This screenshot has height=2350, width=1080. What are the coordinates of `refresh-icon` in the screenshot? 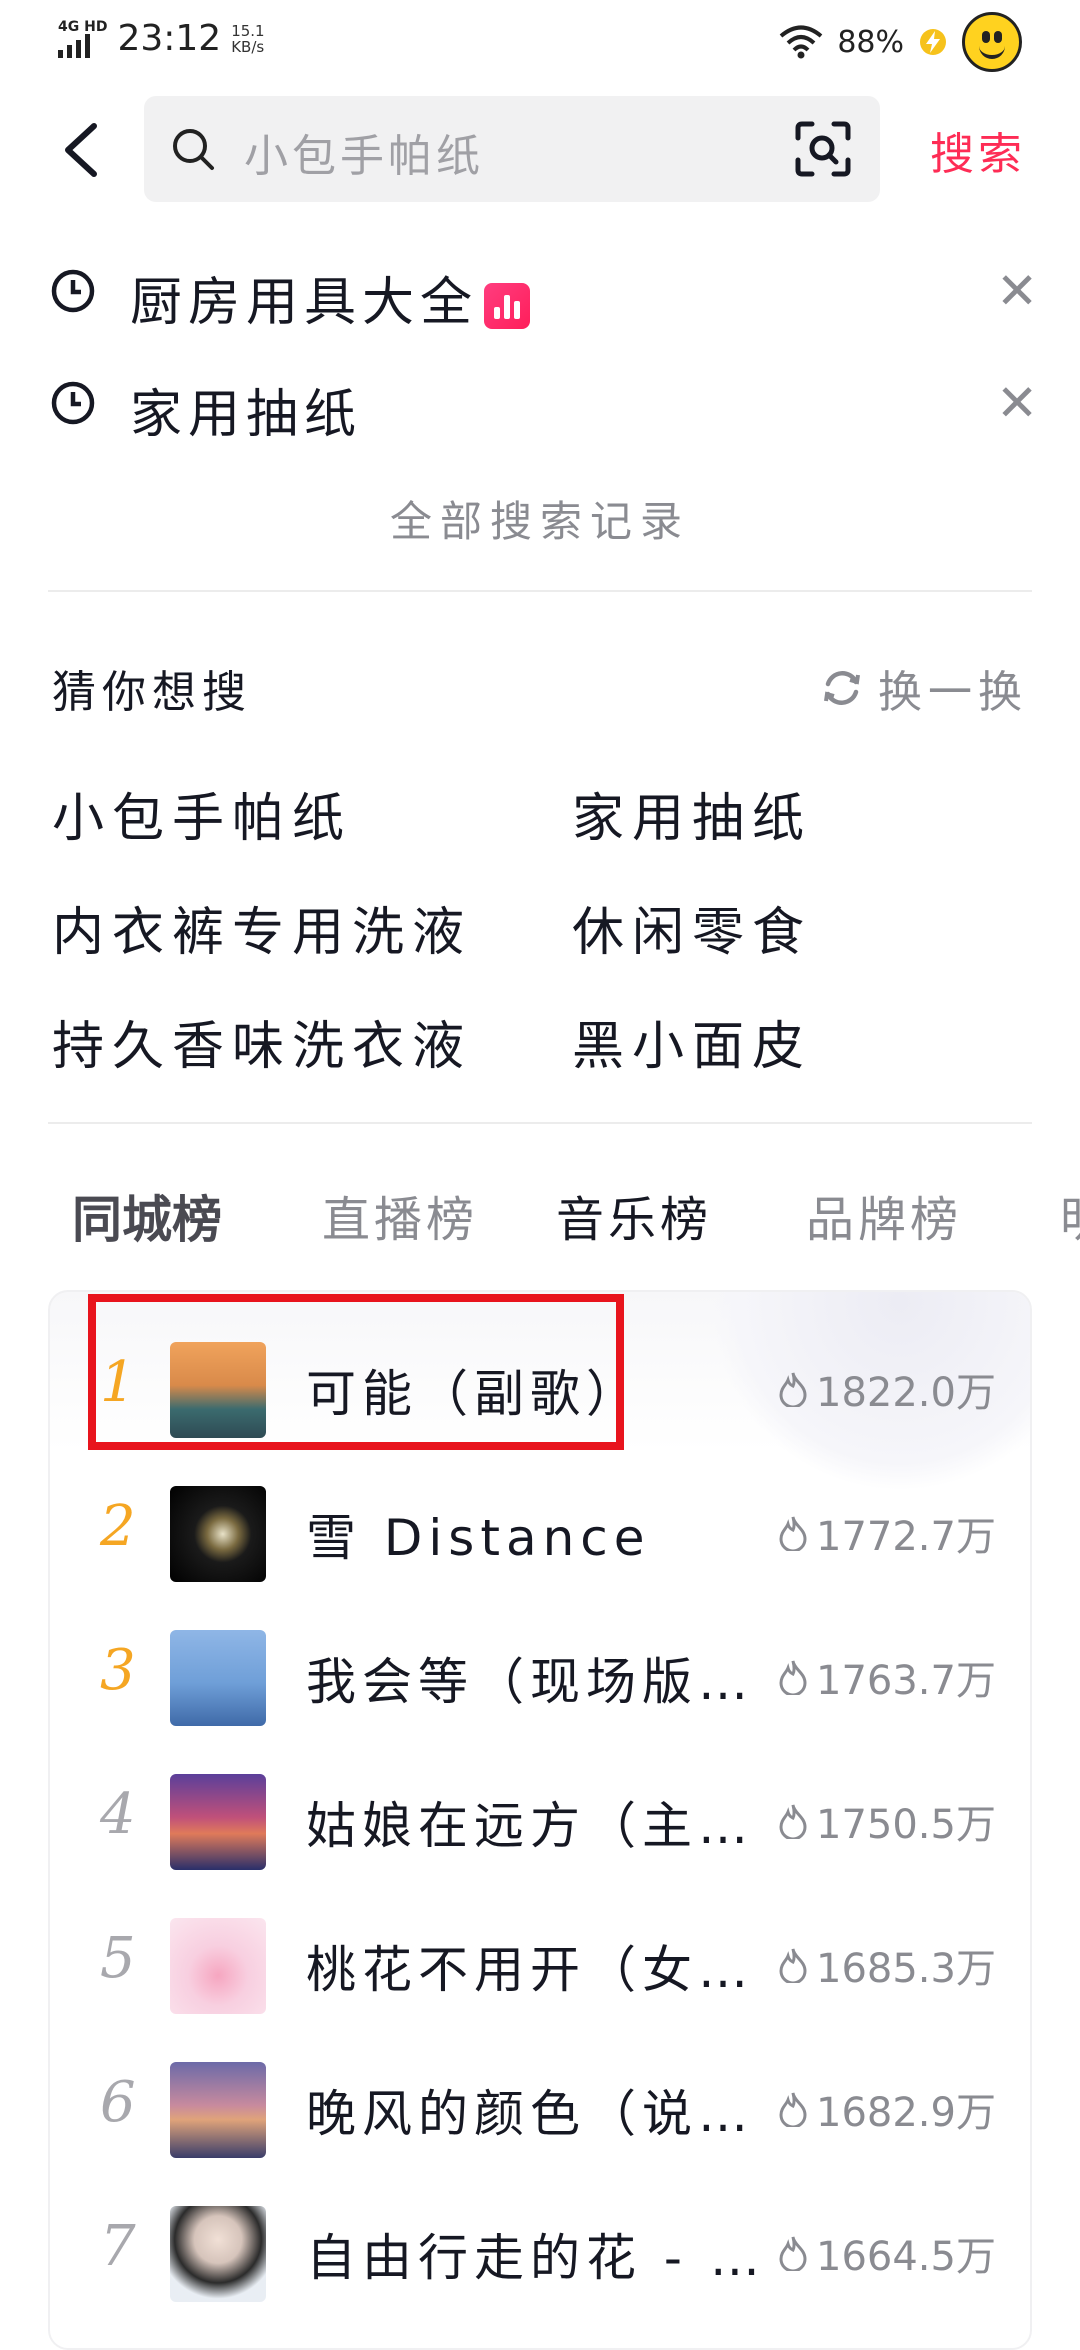 It's located at (842, 688).